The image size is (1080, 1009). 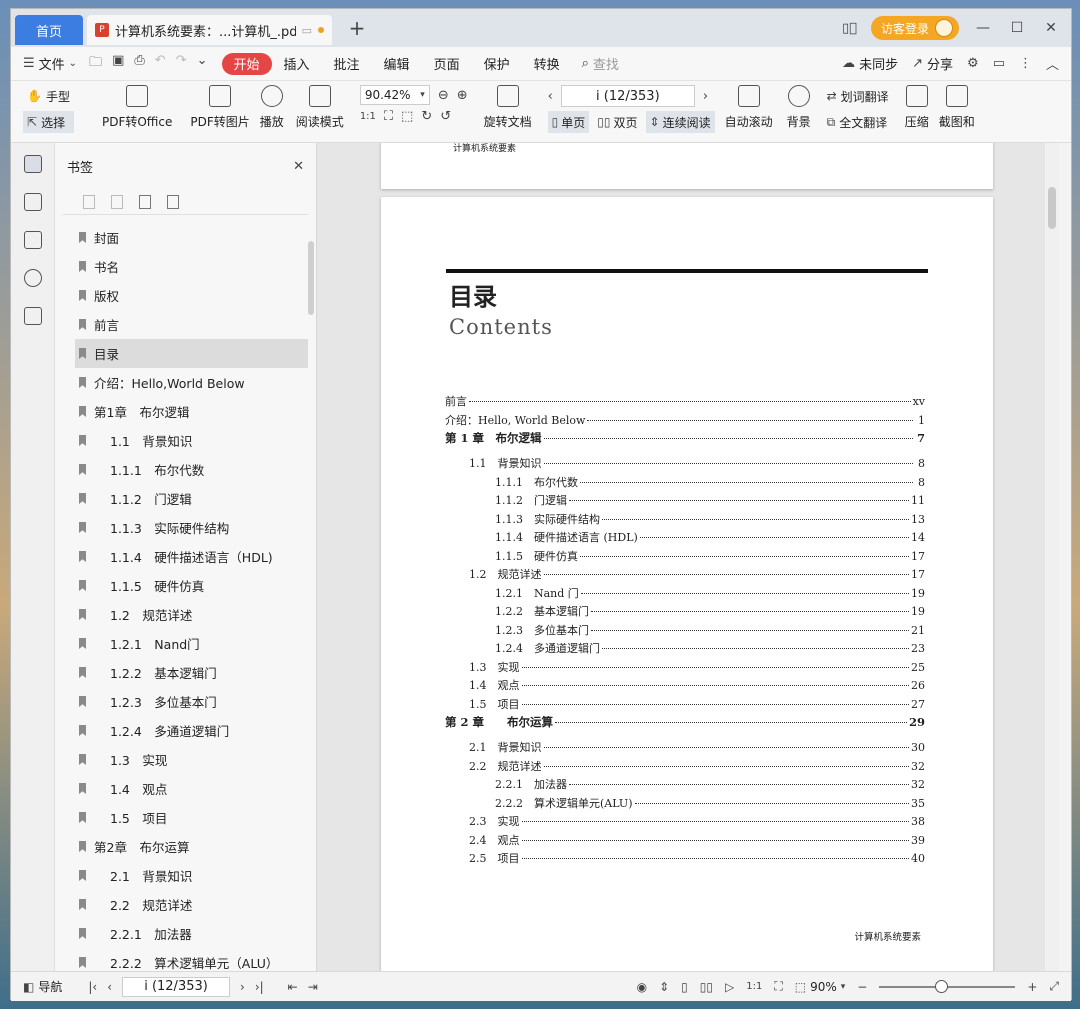 What do you see at coordinates (917, 107) in the screenshot?
I see `compress-button: 压缩` at bounding box center [917, 107].